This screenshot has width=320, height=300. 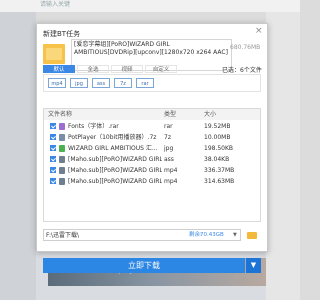 What do you see at coordinates (62, 159) in the screenshot?
I see `subtitle-file-icon` at bounding box center [62, 159].